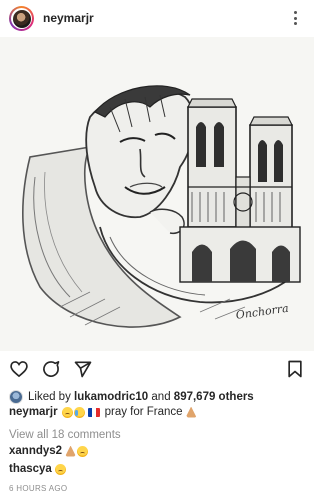 The width and height of the screenshot is (320, 500). I want to click on view-all-comments-link: View all 18 comments, so click(65, 435).